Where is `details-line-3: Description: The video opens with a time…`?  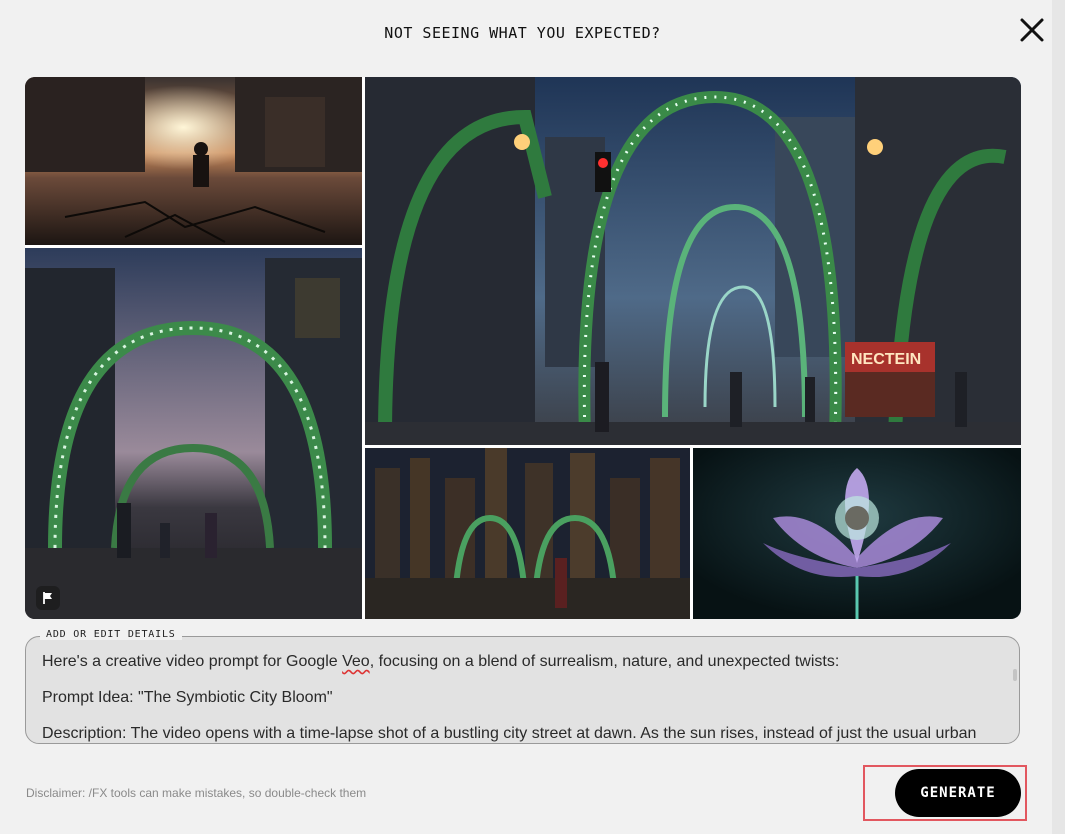 details-line-3: Description: The video opens with a time… is located at coordinates (509, 733).